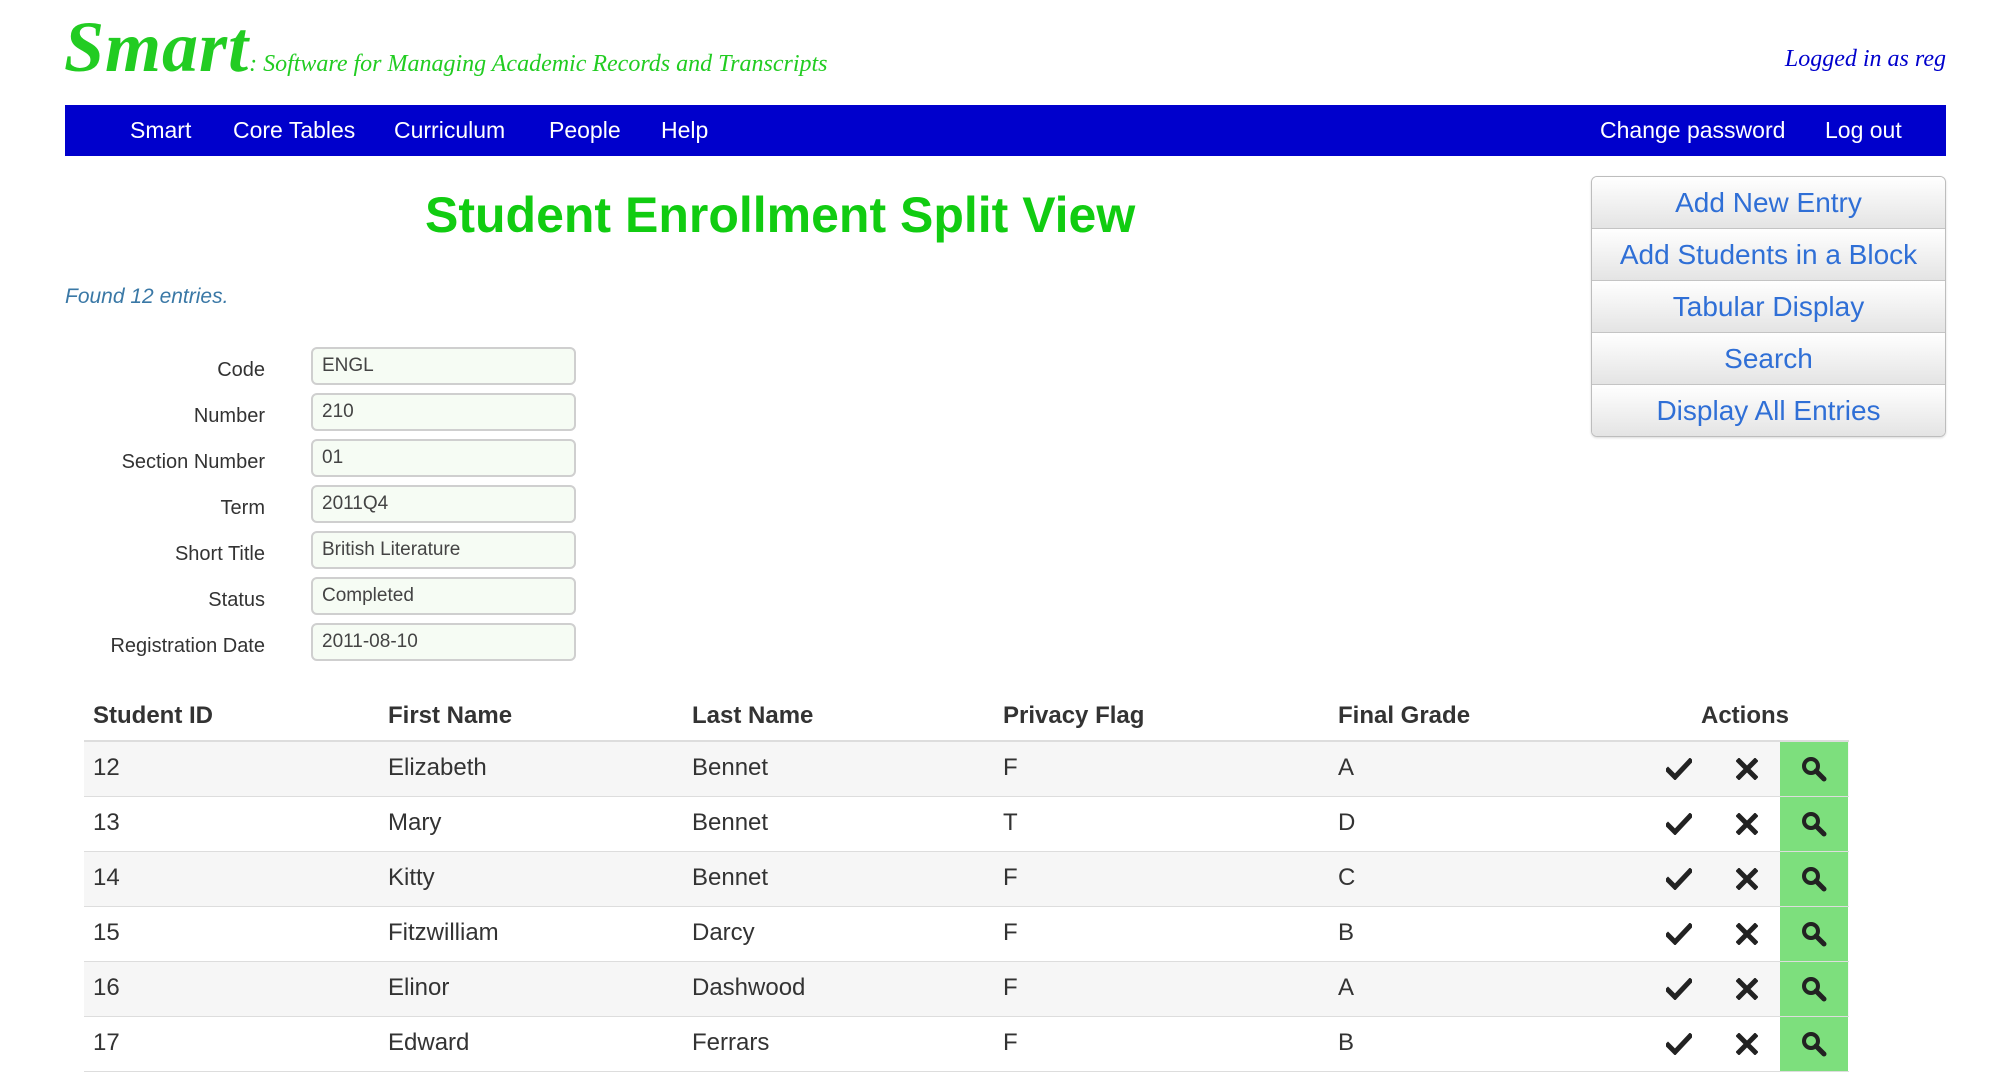  I want to click on nav-help: Help, so click(684, 130).